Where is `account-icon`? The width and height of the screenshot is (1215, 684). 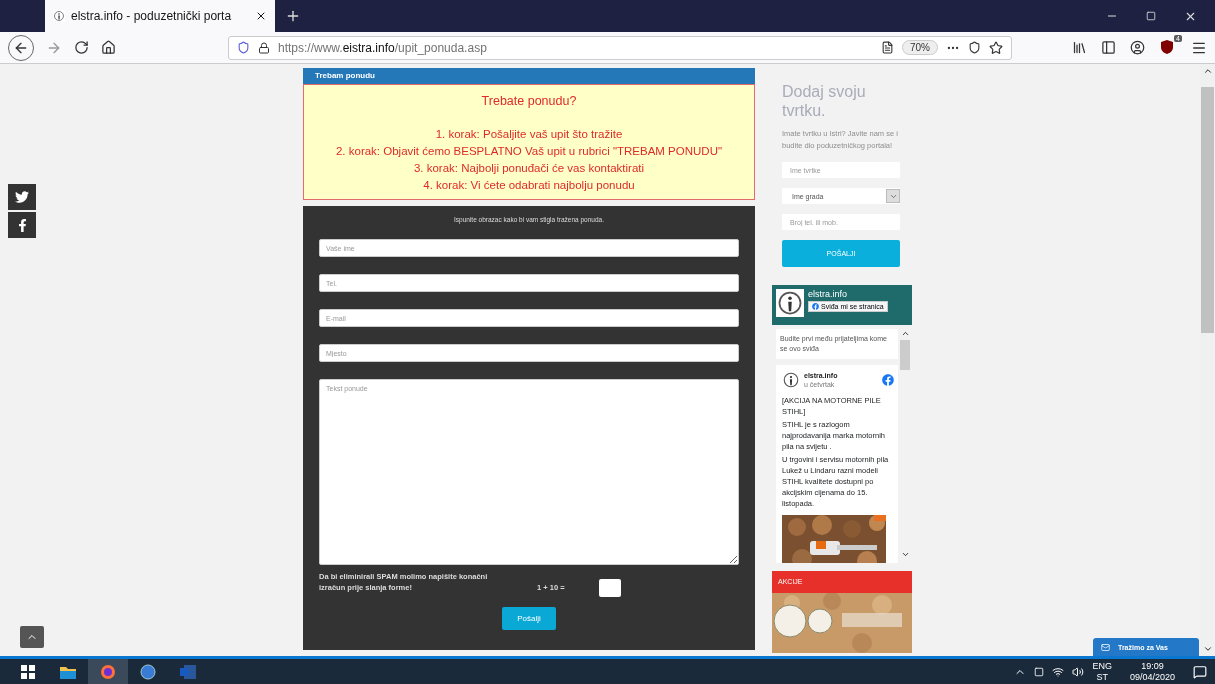 account-icon is located at coordinates (1137, 47).